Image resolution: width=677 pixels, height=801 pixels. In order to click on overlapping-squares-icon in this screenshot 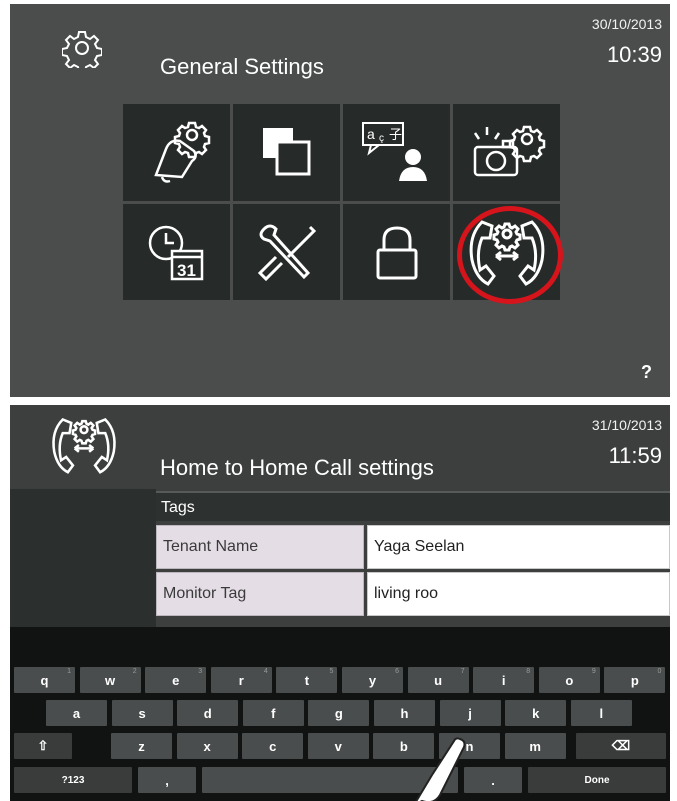, I will do `click(287, 152)`.